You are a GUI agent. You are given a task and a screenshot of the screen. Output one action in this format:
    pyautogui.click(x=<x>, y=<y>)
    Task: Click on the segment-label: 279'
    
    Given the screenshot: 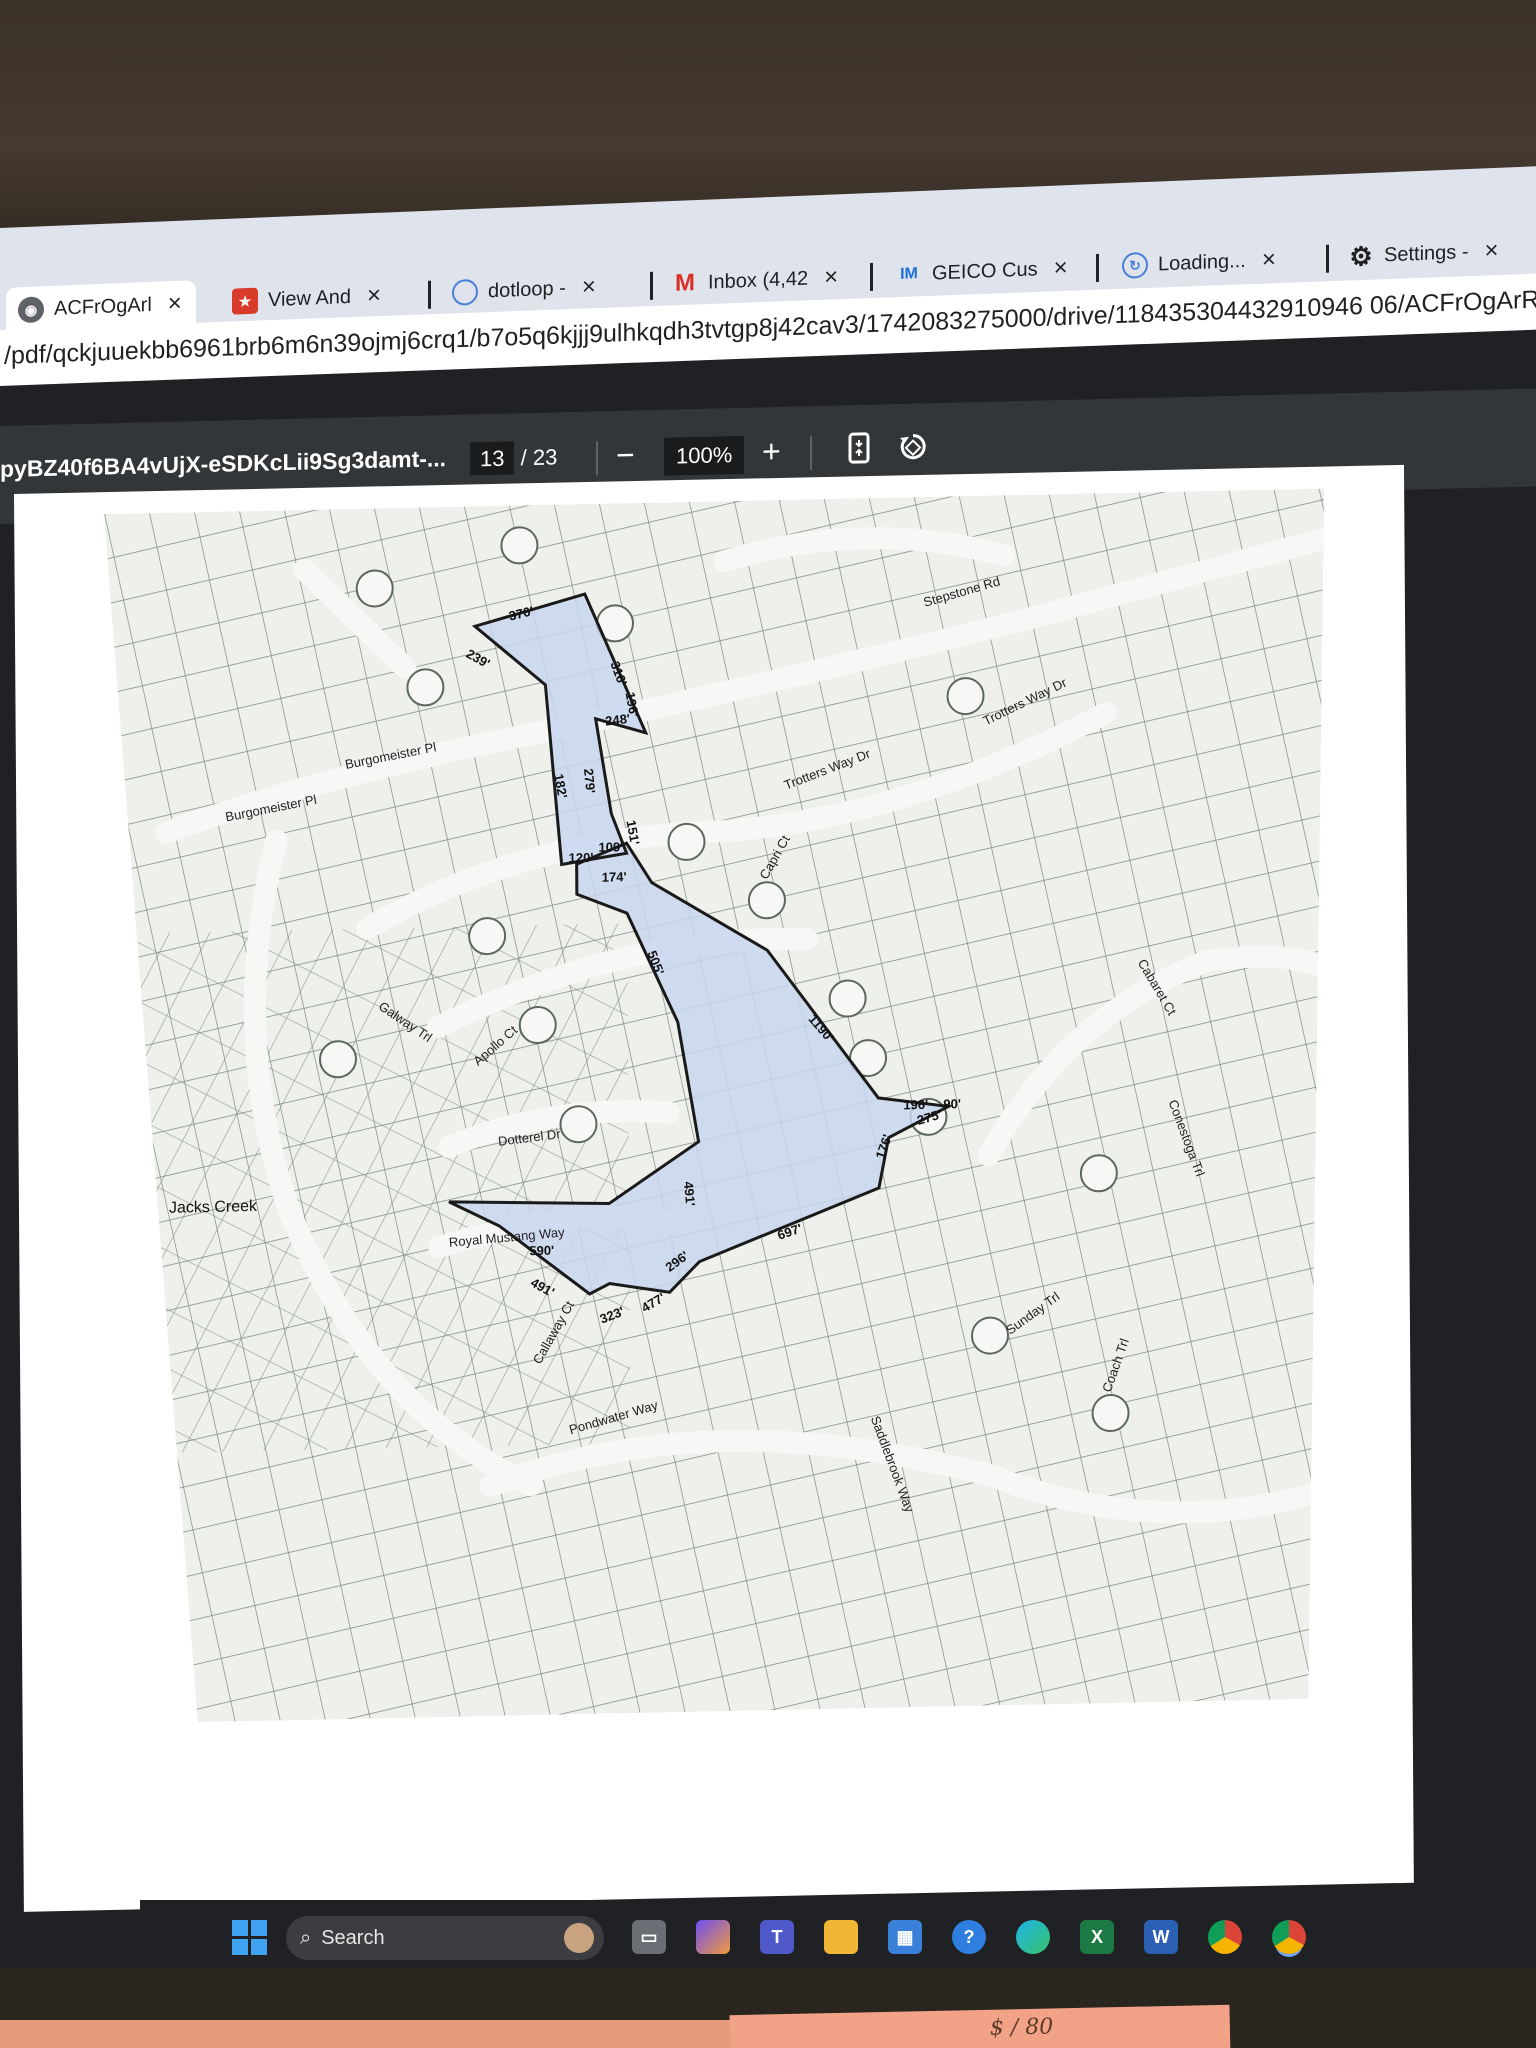 What is the action you would take?
    pyautogui.click(x=589, y=781)
    